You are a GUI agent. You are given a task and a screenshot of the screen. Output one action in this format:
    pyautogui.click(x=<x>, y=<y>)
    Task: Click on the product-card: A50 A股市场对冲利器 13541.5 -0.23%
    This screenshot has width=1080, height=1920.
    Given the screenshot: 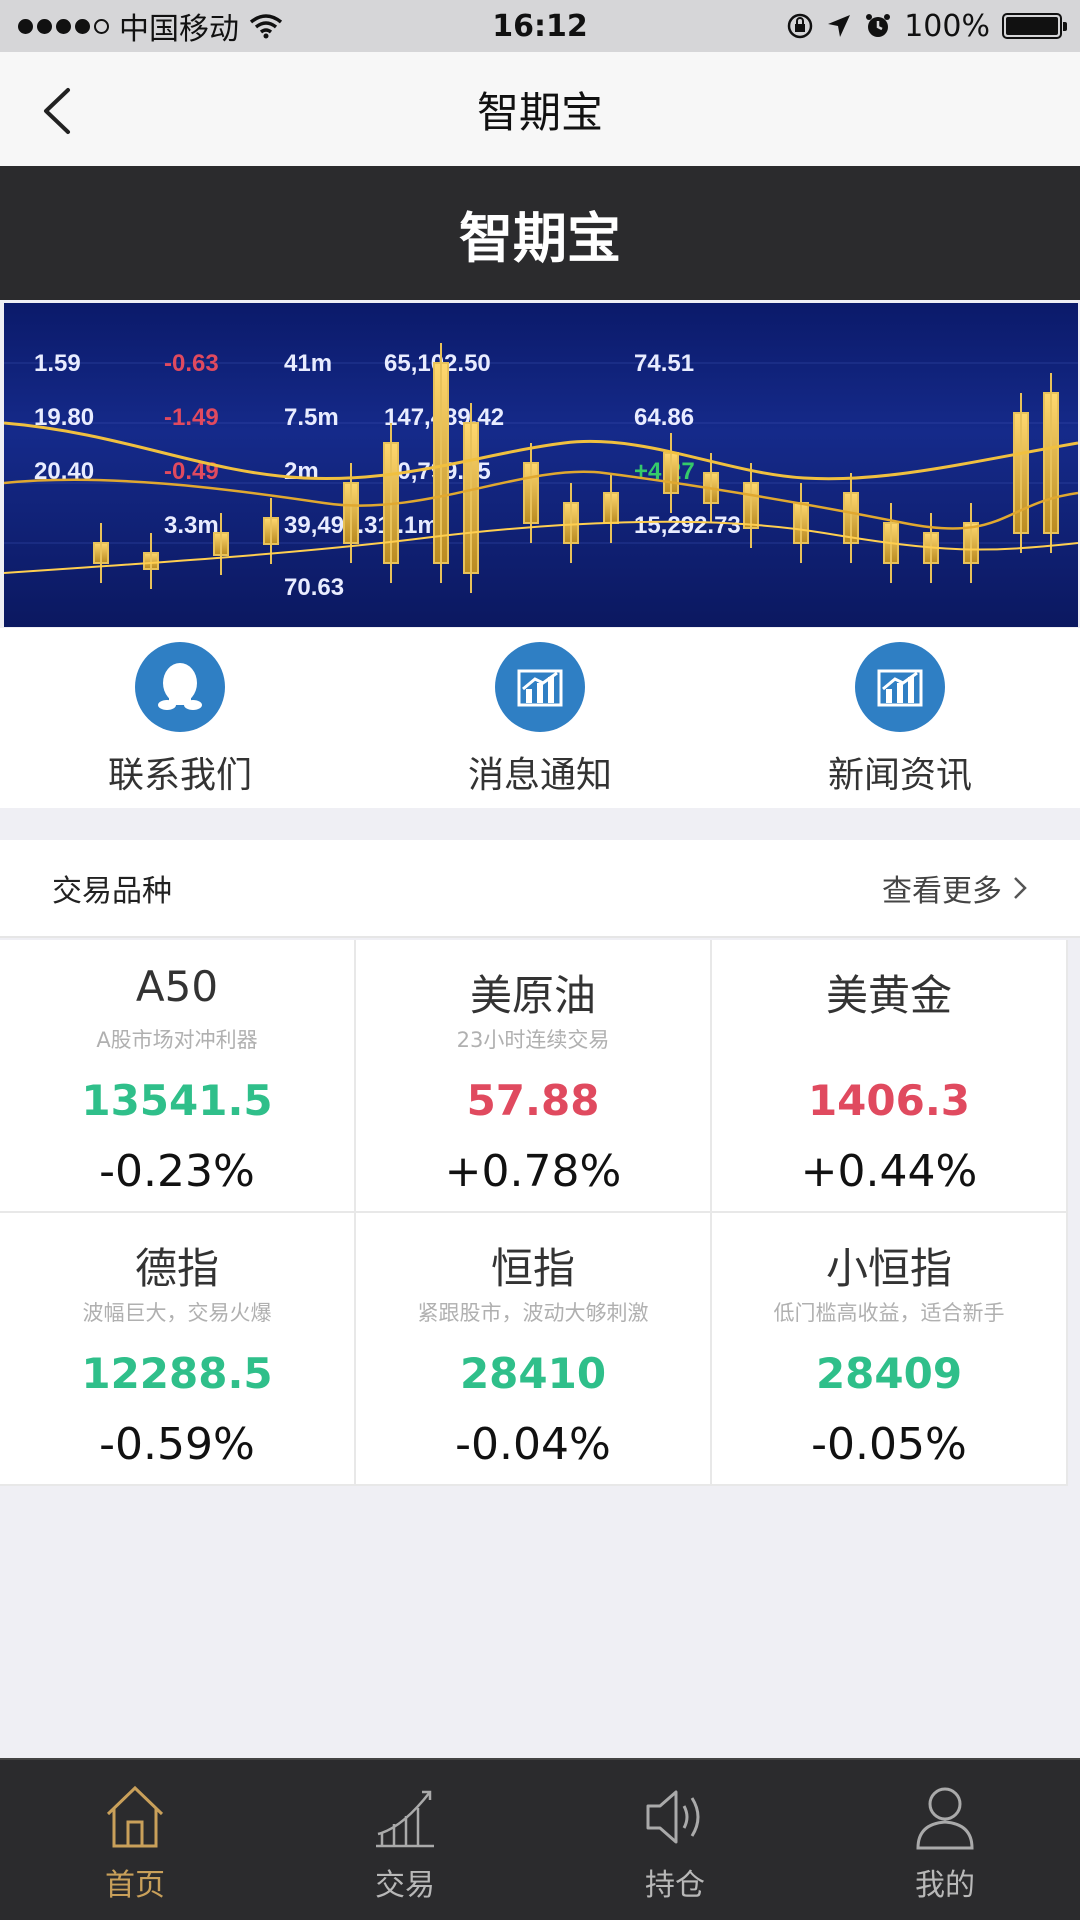 What is the action you would take?
    pyautogui.click(x=178, y=1076)
    